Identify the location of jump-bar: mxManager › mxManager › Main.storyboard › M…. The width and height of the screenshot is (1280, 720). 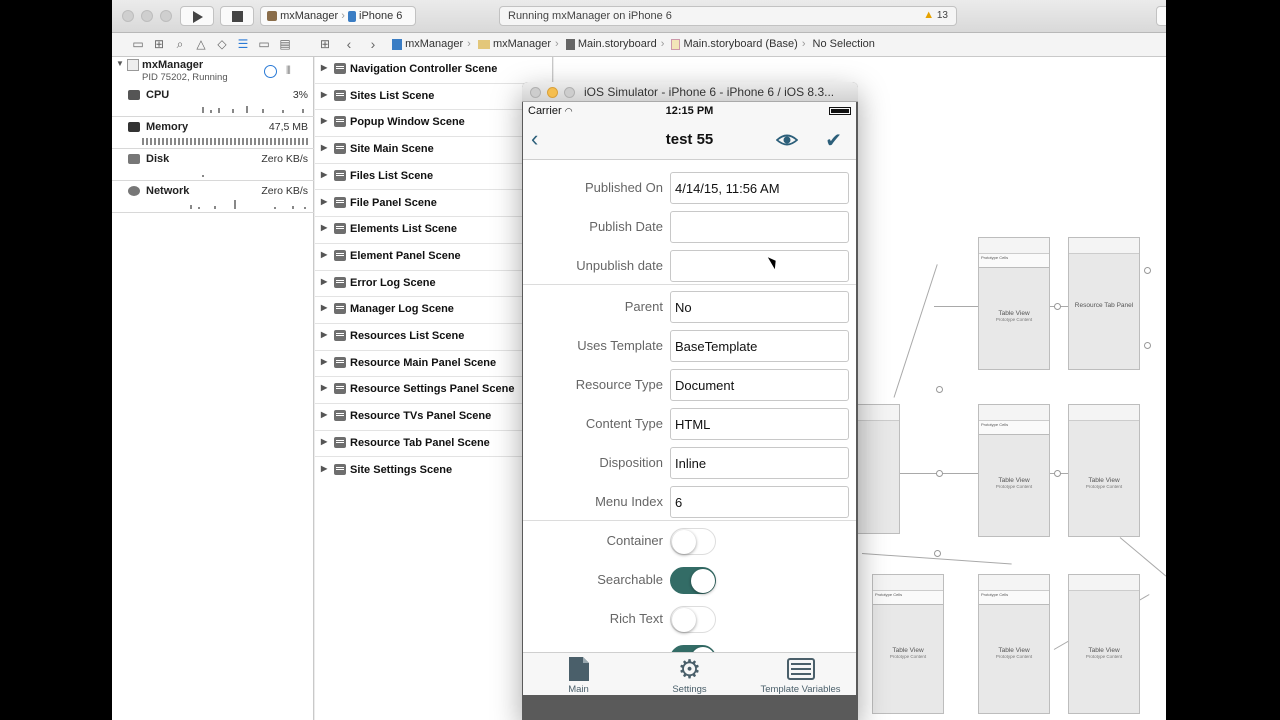
(633, 44).